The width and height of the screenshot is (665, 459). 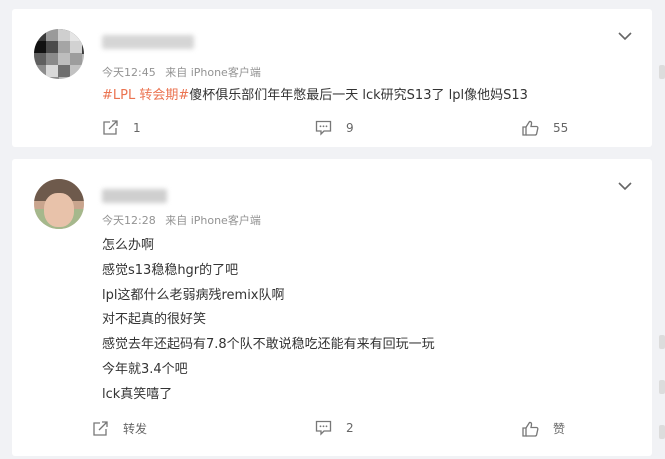 I want to click on scroll-edge, so click(x=661, y=229).